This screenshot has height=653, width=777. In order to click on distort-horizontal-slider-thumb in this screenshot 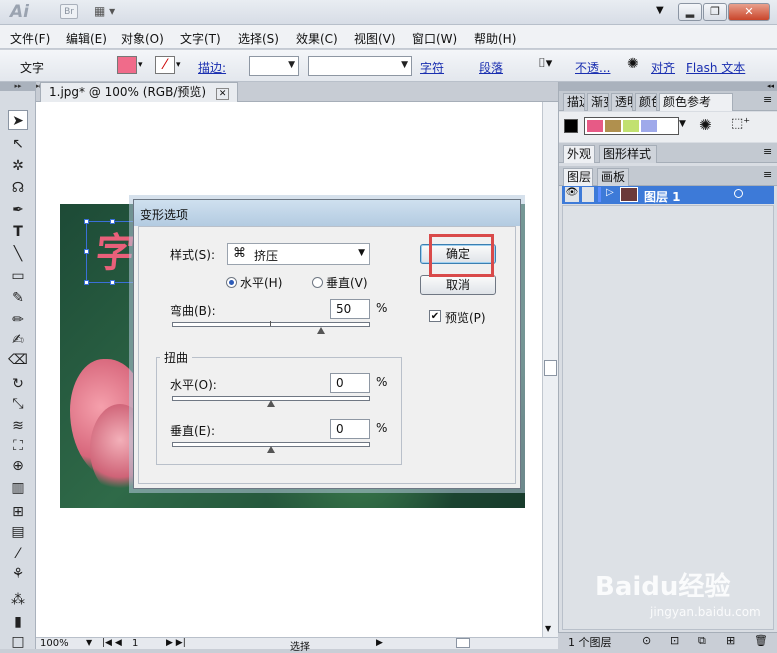, I will do `click(271, 403)`.